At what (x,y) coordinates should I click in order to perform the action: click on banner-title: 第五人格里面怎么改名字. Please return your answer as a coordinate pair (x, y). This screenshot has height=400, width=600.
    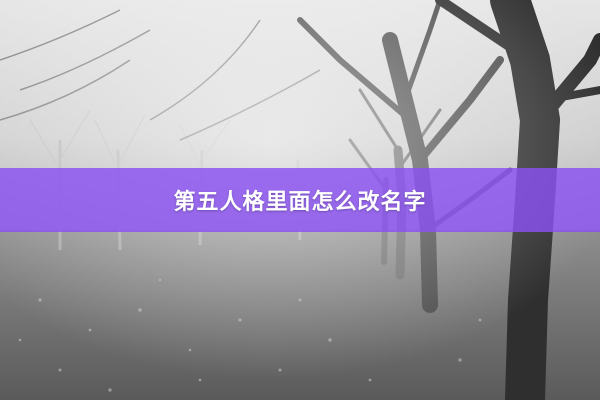
    Looking at the image, I should click on (300, 202).